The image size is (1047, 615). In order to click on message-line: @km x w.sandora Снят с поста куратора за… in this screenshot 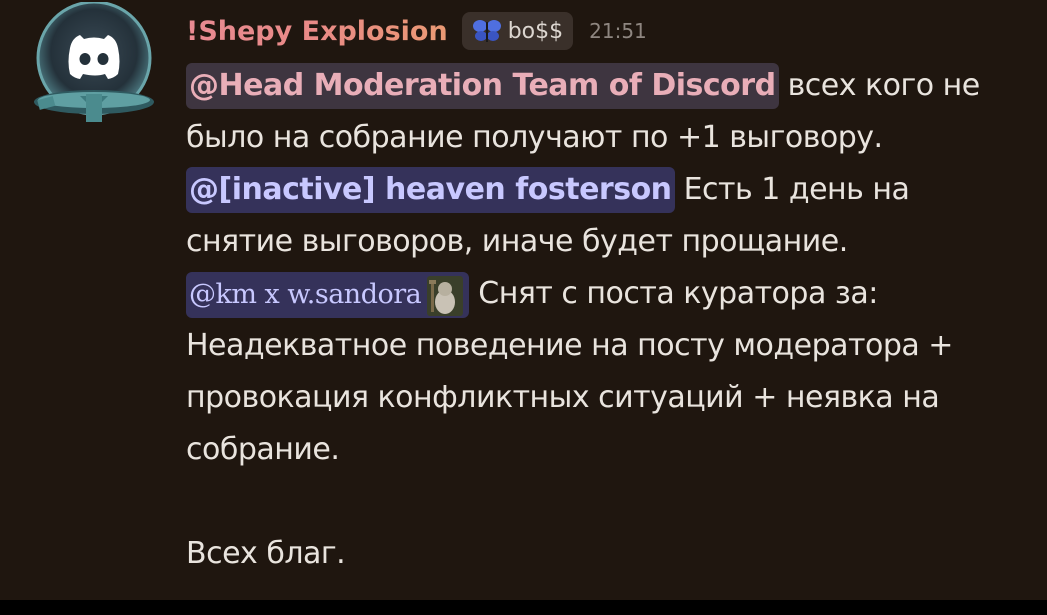, I will do `click(611, 294)`.